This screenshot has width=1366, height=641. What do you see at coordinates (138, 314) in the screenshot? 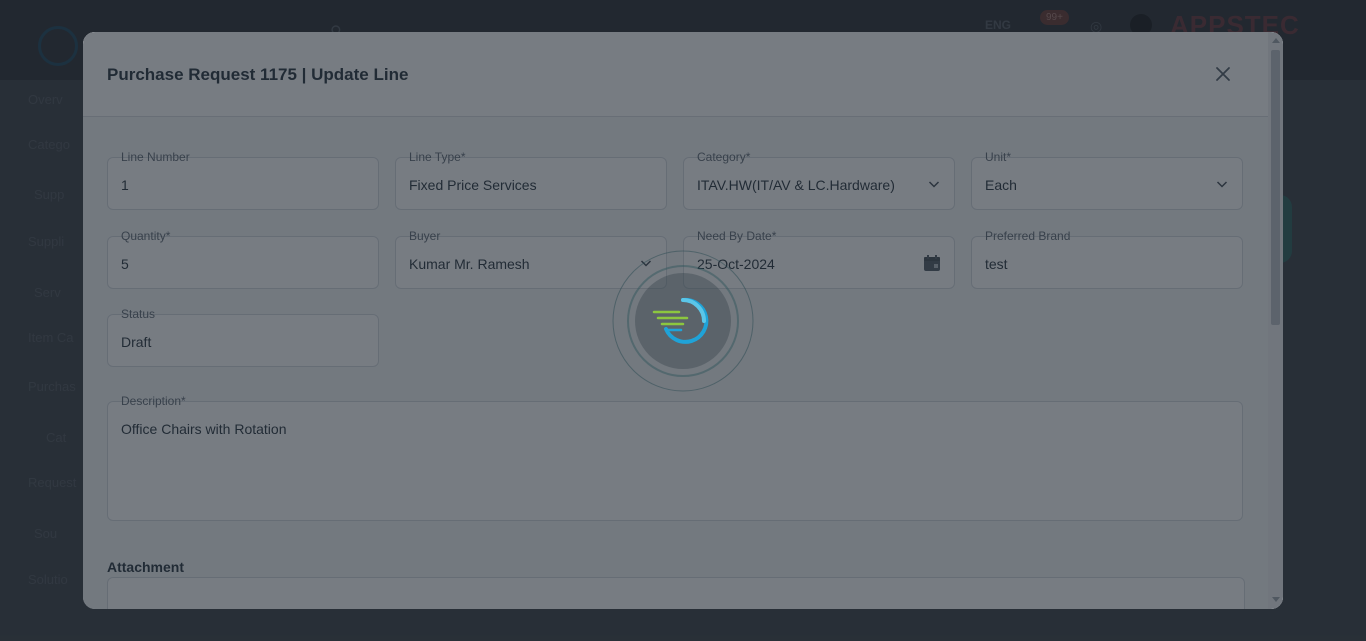
I see `status-label: Status` at bounding box center [138, 314].